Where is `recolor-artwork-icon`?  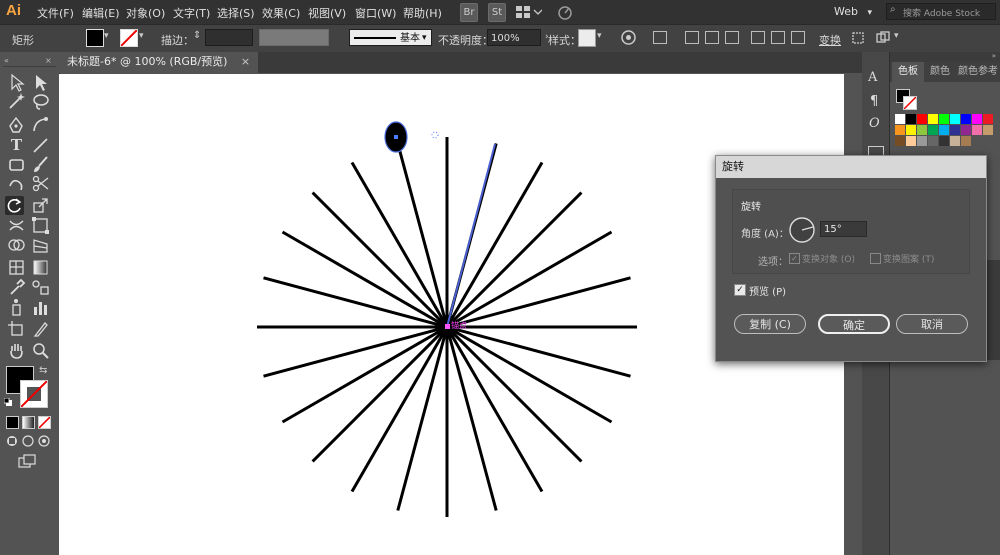
recolor-artwork-icon is located at coordinates (628, 37).